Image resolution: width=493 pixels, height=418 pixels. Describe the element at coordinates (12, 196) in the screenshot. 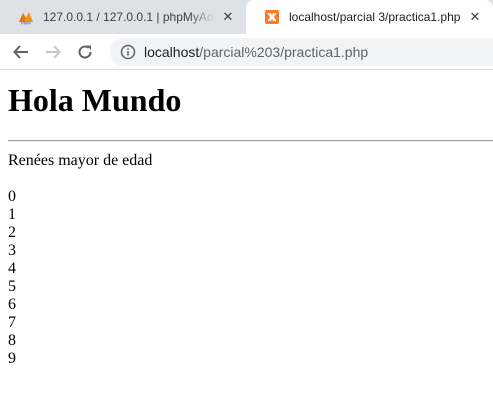

I see `list-item: 0` at that location.